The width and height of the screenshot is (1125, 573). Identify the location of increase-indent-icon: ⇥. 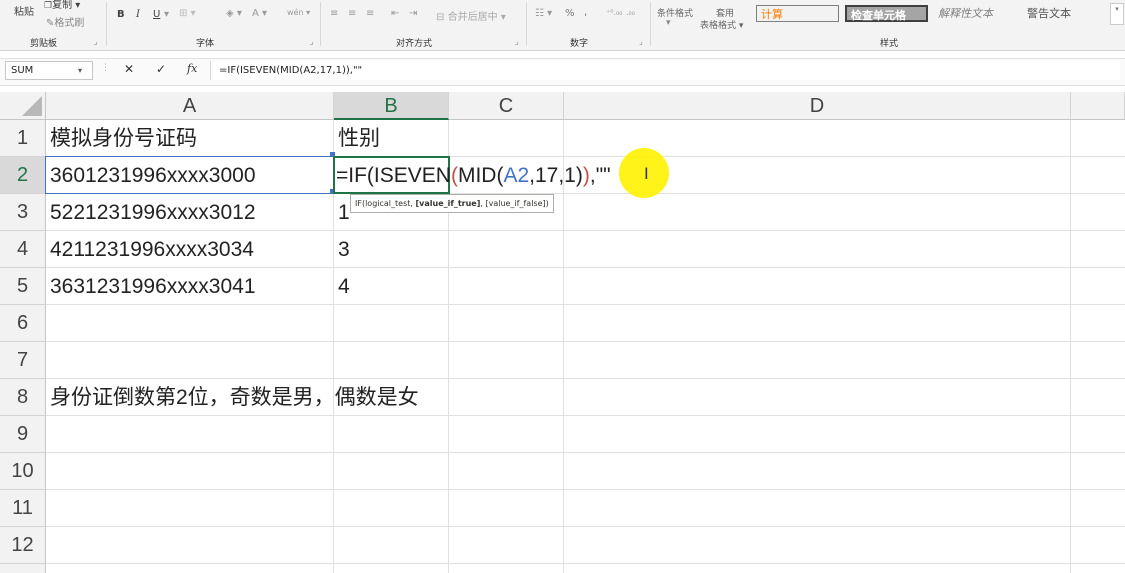
(413, 13).